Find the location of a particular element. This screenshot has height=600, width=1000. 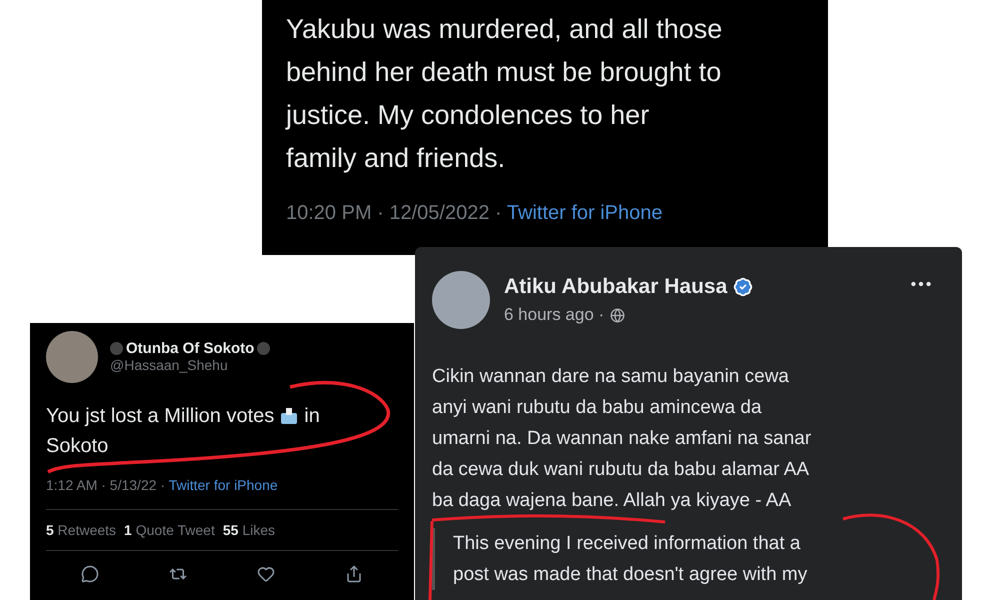

globe-icon is located at coordinates (618, 315).